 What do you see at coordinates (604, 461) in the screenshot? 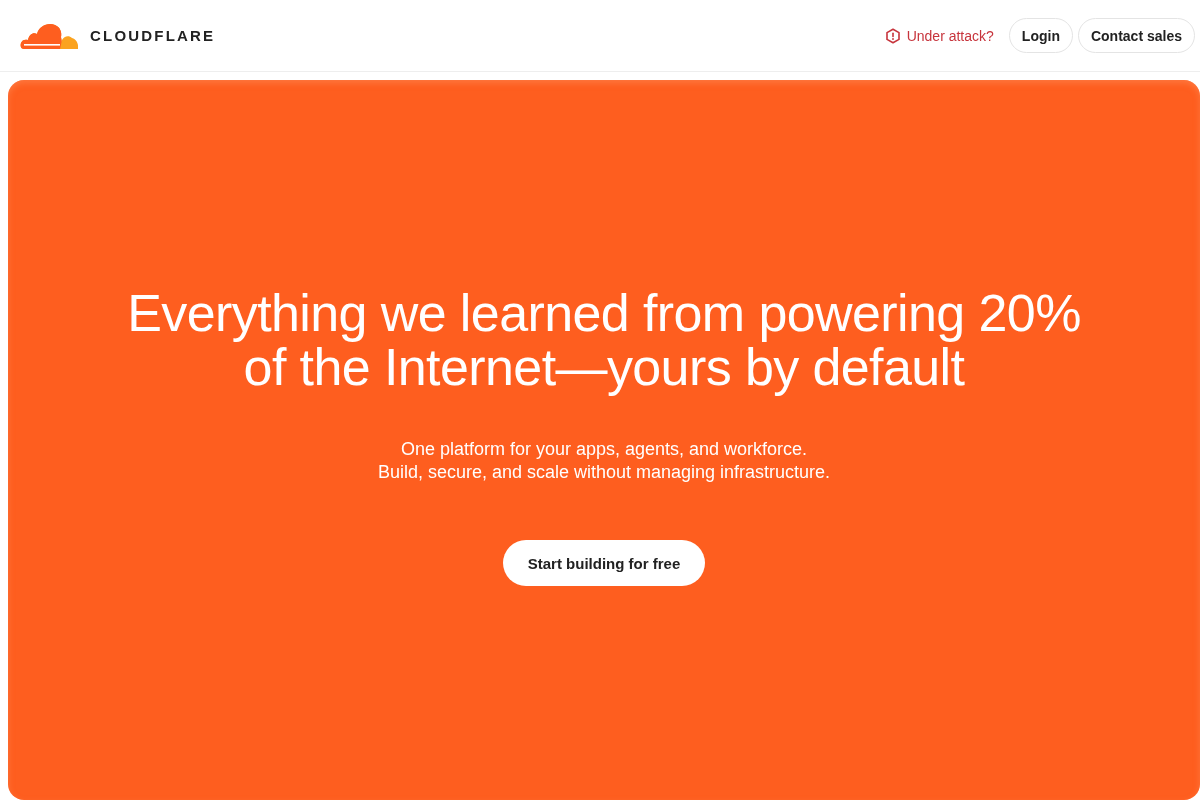
I see `hero-subtitle: One platform for your apps, agents, and workforce. Build, secure, and scale without managing infrastructure.` at bounding box center [604, 461].